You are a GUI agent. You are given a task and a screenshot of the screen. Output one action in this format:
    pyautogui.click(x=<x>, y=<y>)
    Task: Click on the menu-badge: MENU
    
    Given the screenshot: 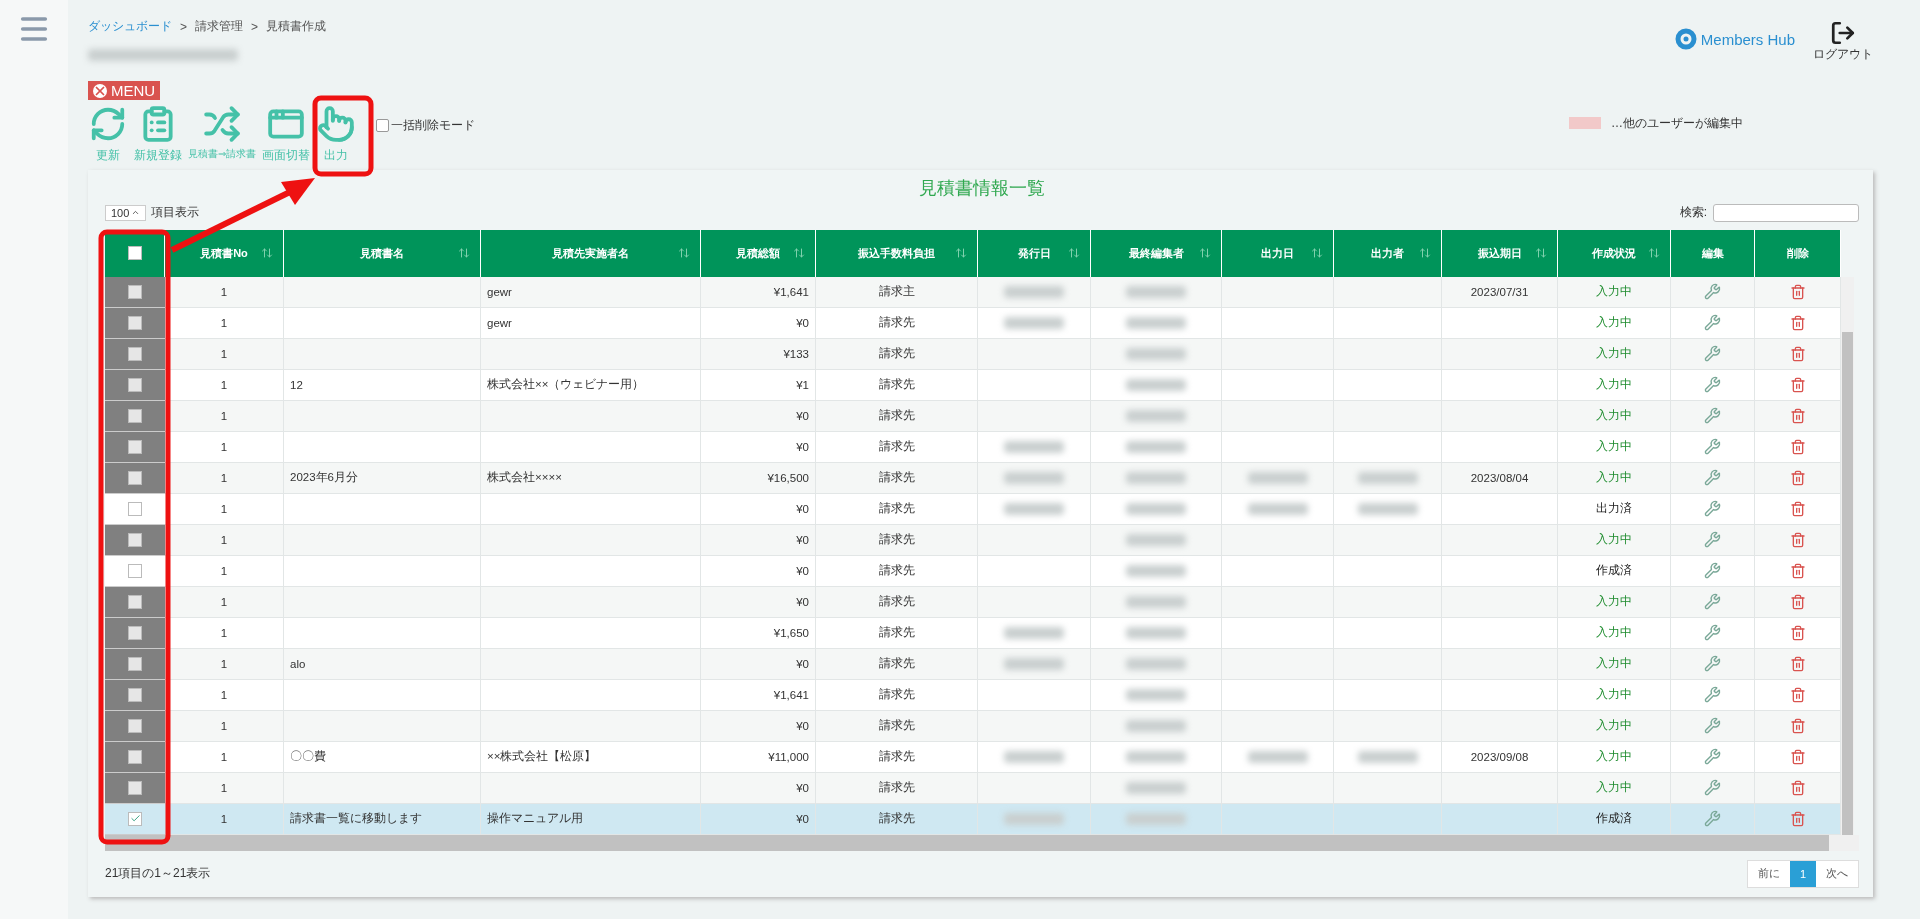 What is the action you would take?
    pyautogui.click(x=124, y=90)
    